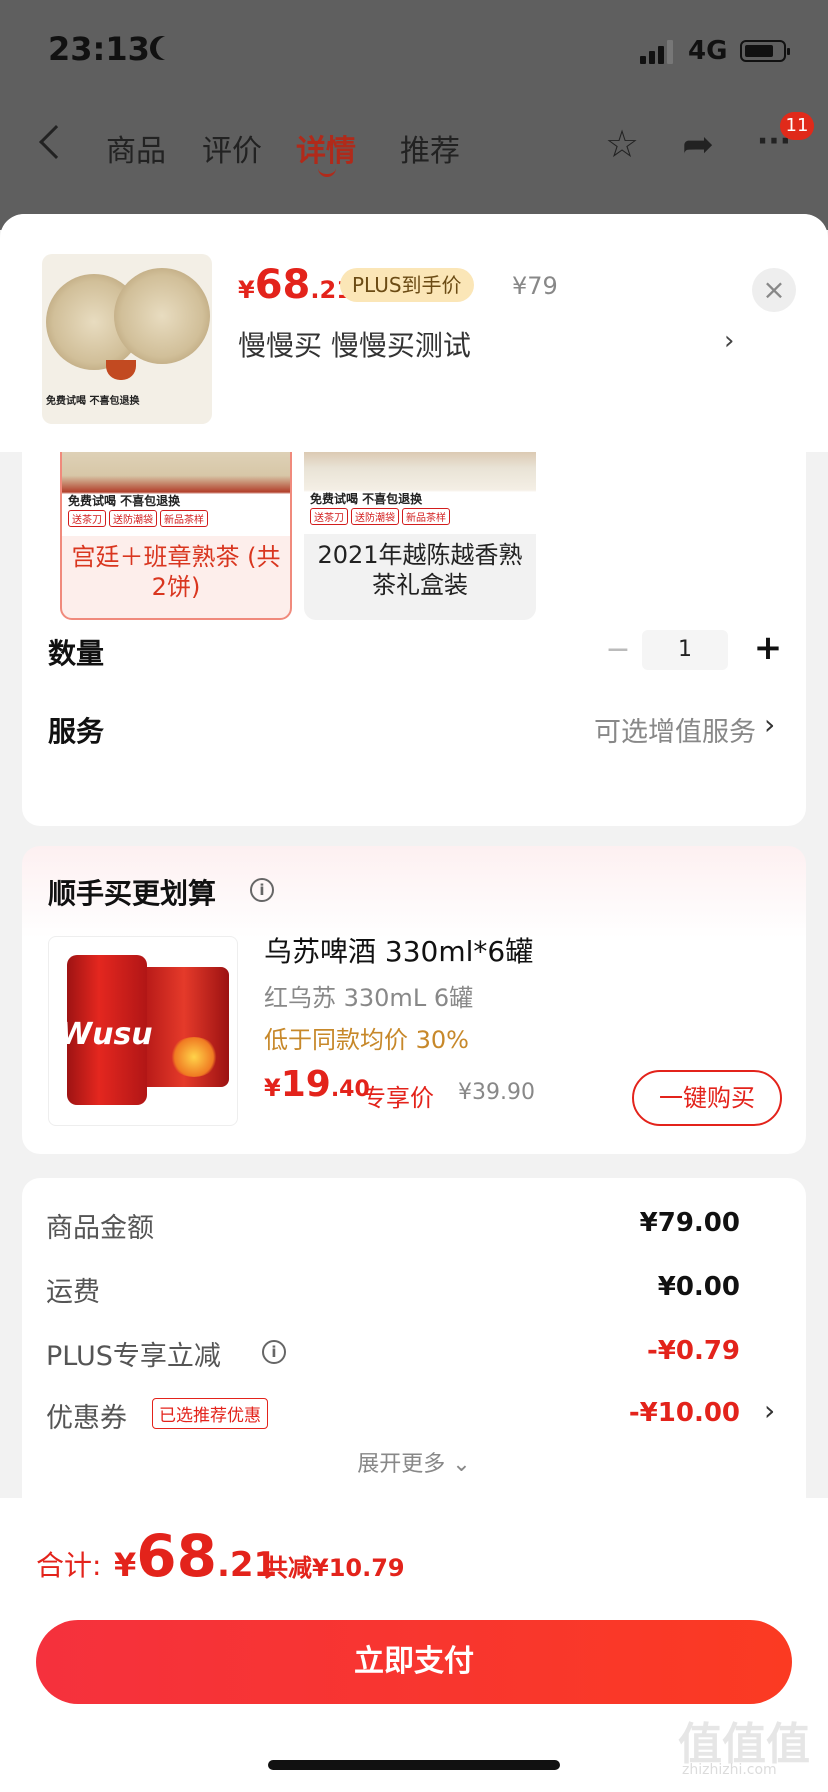 This screenshot has height=1792, width=828. Describe the element at coordinates (168, 48) in the screenshot. I see `moon-icon` at that location.